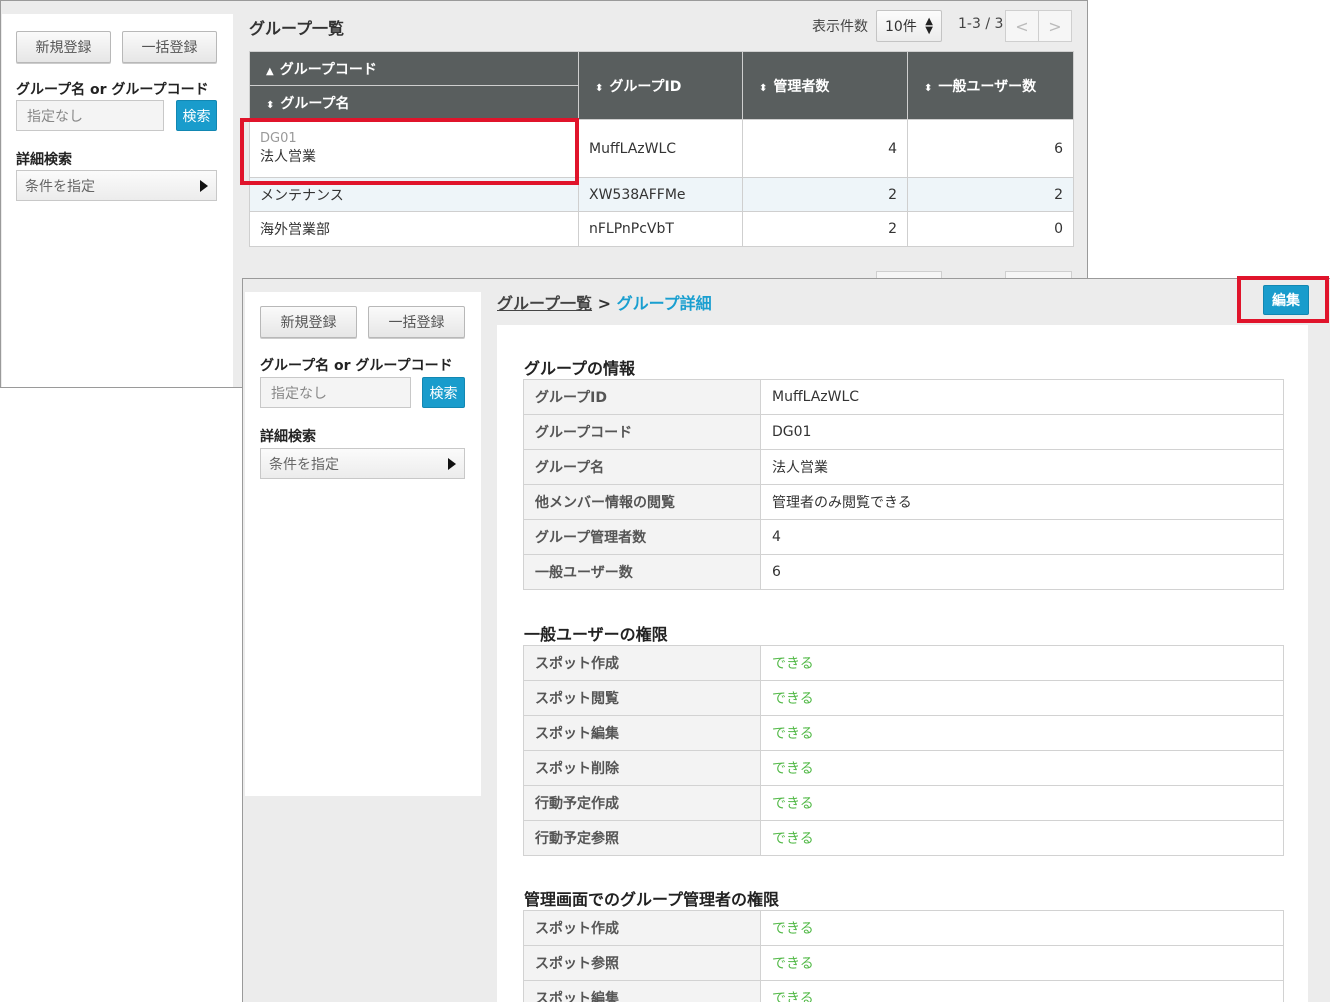  Describe the element at coordinates (901, 27) in the screenshot. I see `per-page-value: 10件` at that location.